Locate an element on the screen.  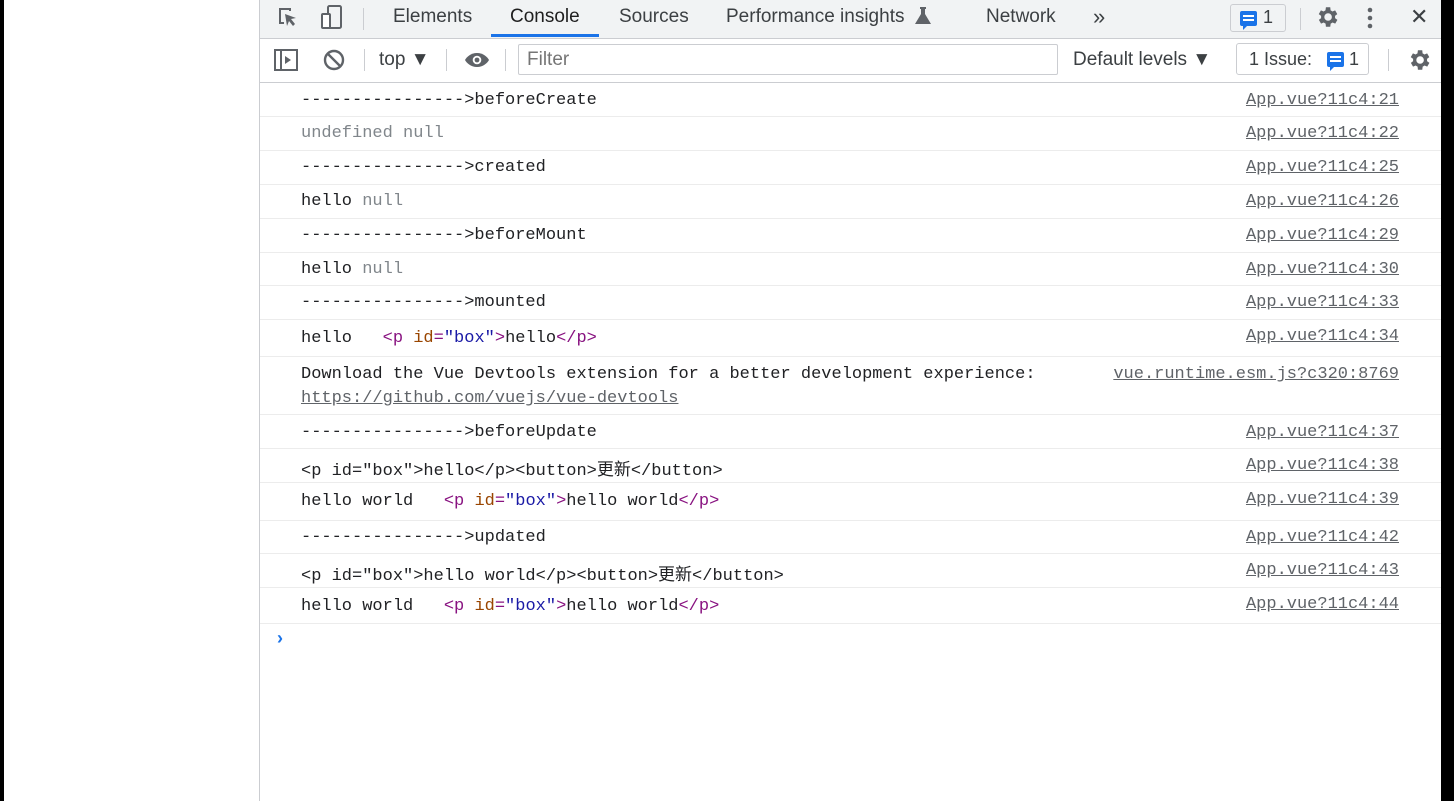
clear-console-icon is located at coordinates (334, 60).